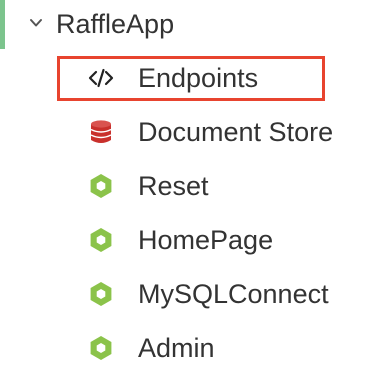 The image size is (376, 376). What do you see at coordinates (198, 78) in the screenshot?
I see `tree-item-label: Endpoints` at bounding box center [198, 78].